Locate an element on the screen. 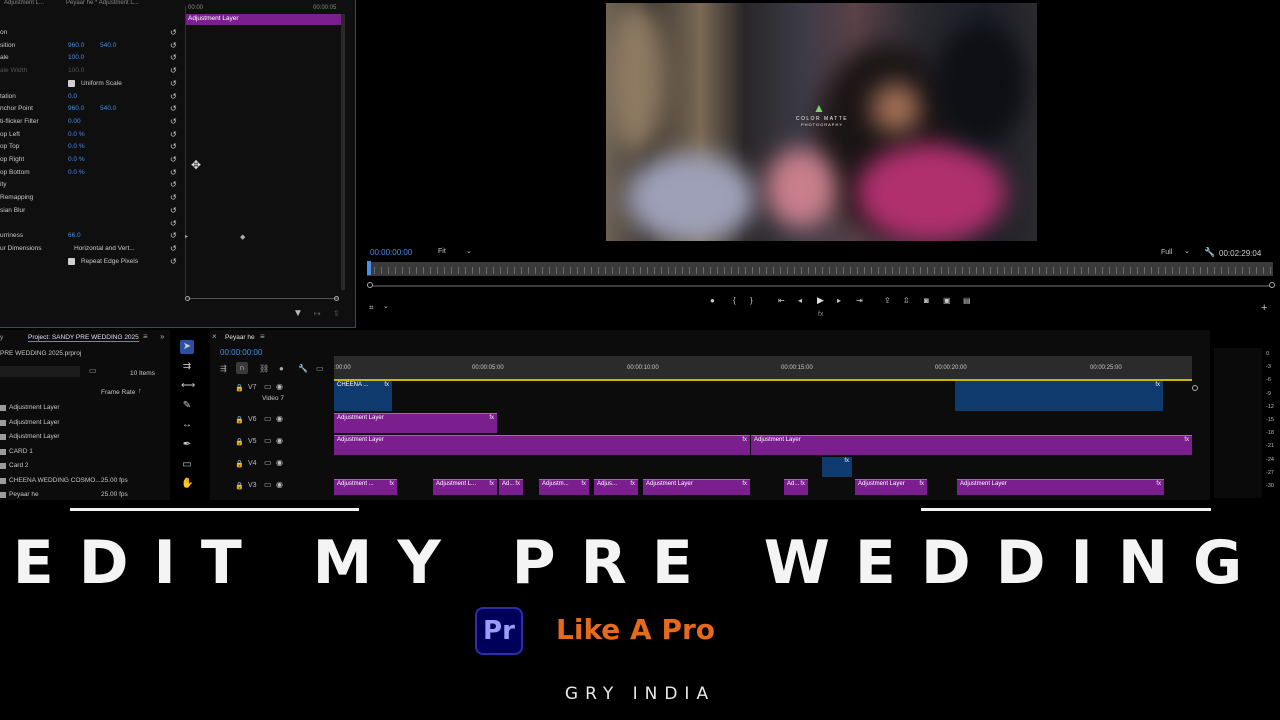 The width and height of the screenshot is (1280, 720). effect-property-row: ity ↺ is located at coordinates (92, 186).